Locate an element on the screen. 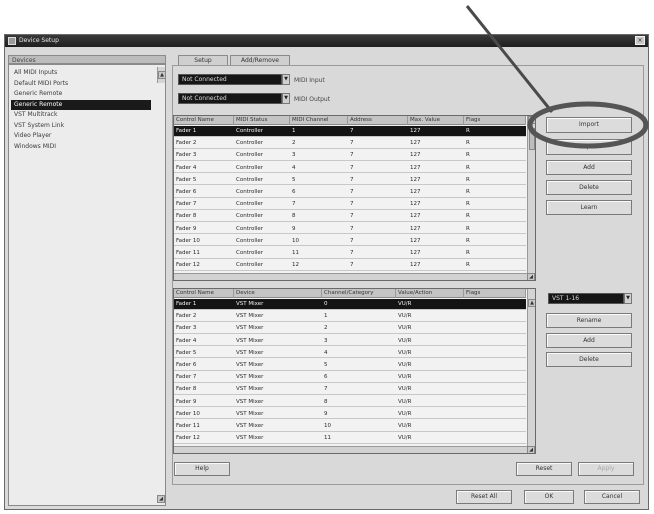 The image size is (654, 514). table-row: Fader 7 VST Mixer 6 VU/R is located at coordinates (350, 377).